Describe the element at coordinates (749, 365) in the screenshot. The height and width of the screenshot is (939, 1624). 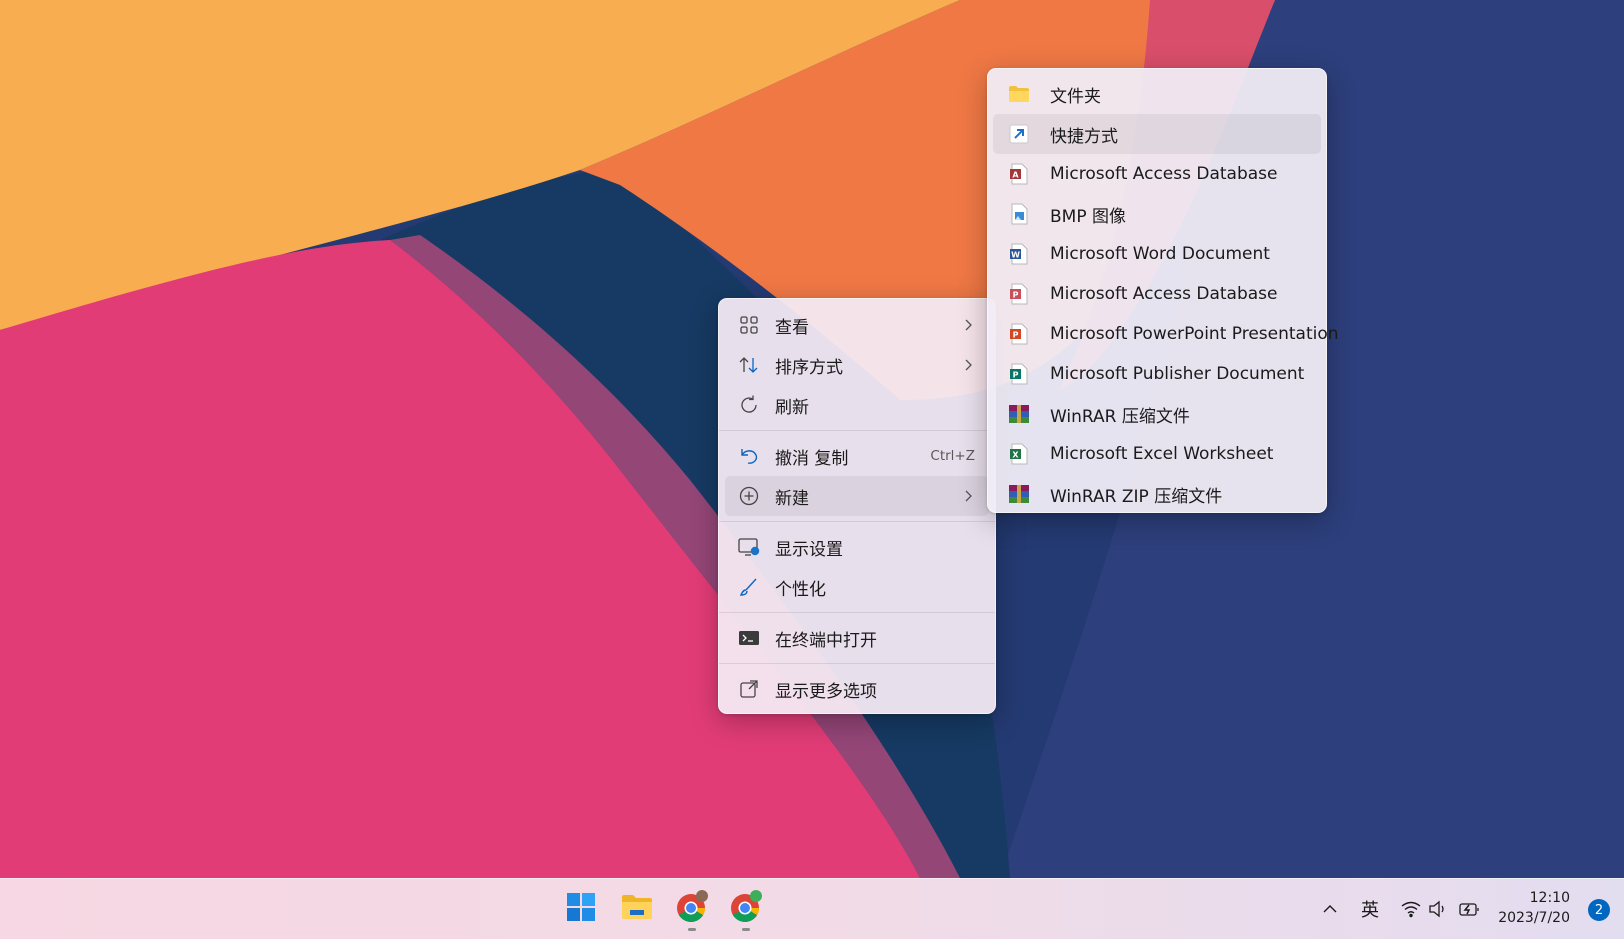
I see `sort-icon` at that location.